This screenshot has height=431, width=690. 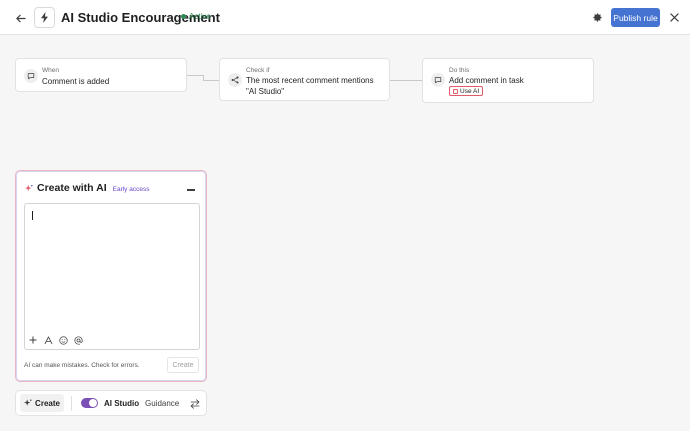 I want to click on condition-label: Check if, so click(x=258, y=70).